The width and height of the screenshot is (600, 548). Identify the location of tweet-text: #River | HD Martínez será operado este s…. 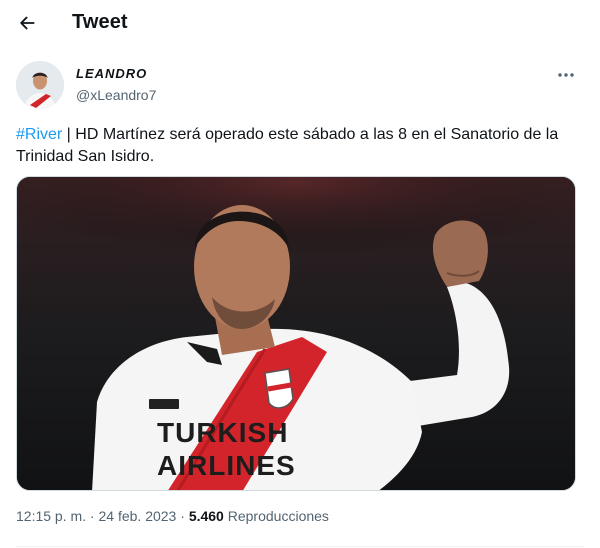
(300, 146).